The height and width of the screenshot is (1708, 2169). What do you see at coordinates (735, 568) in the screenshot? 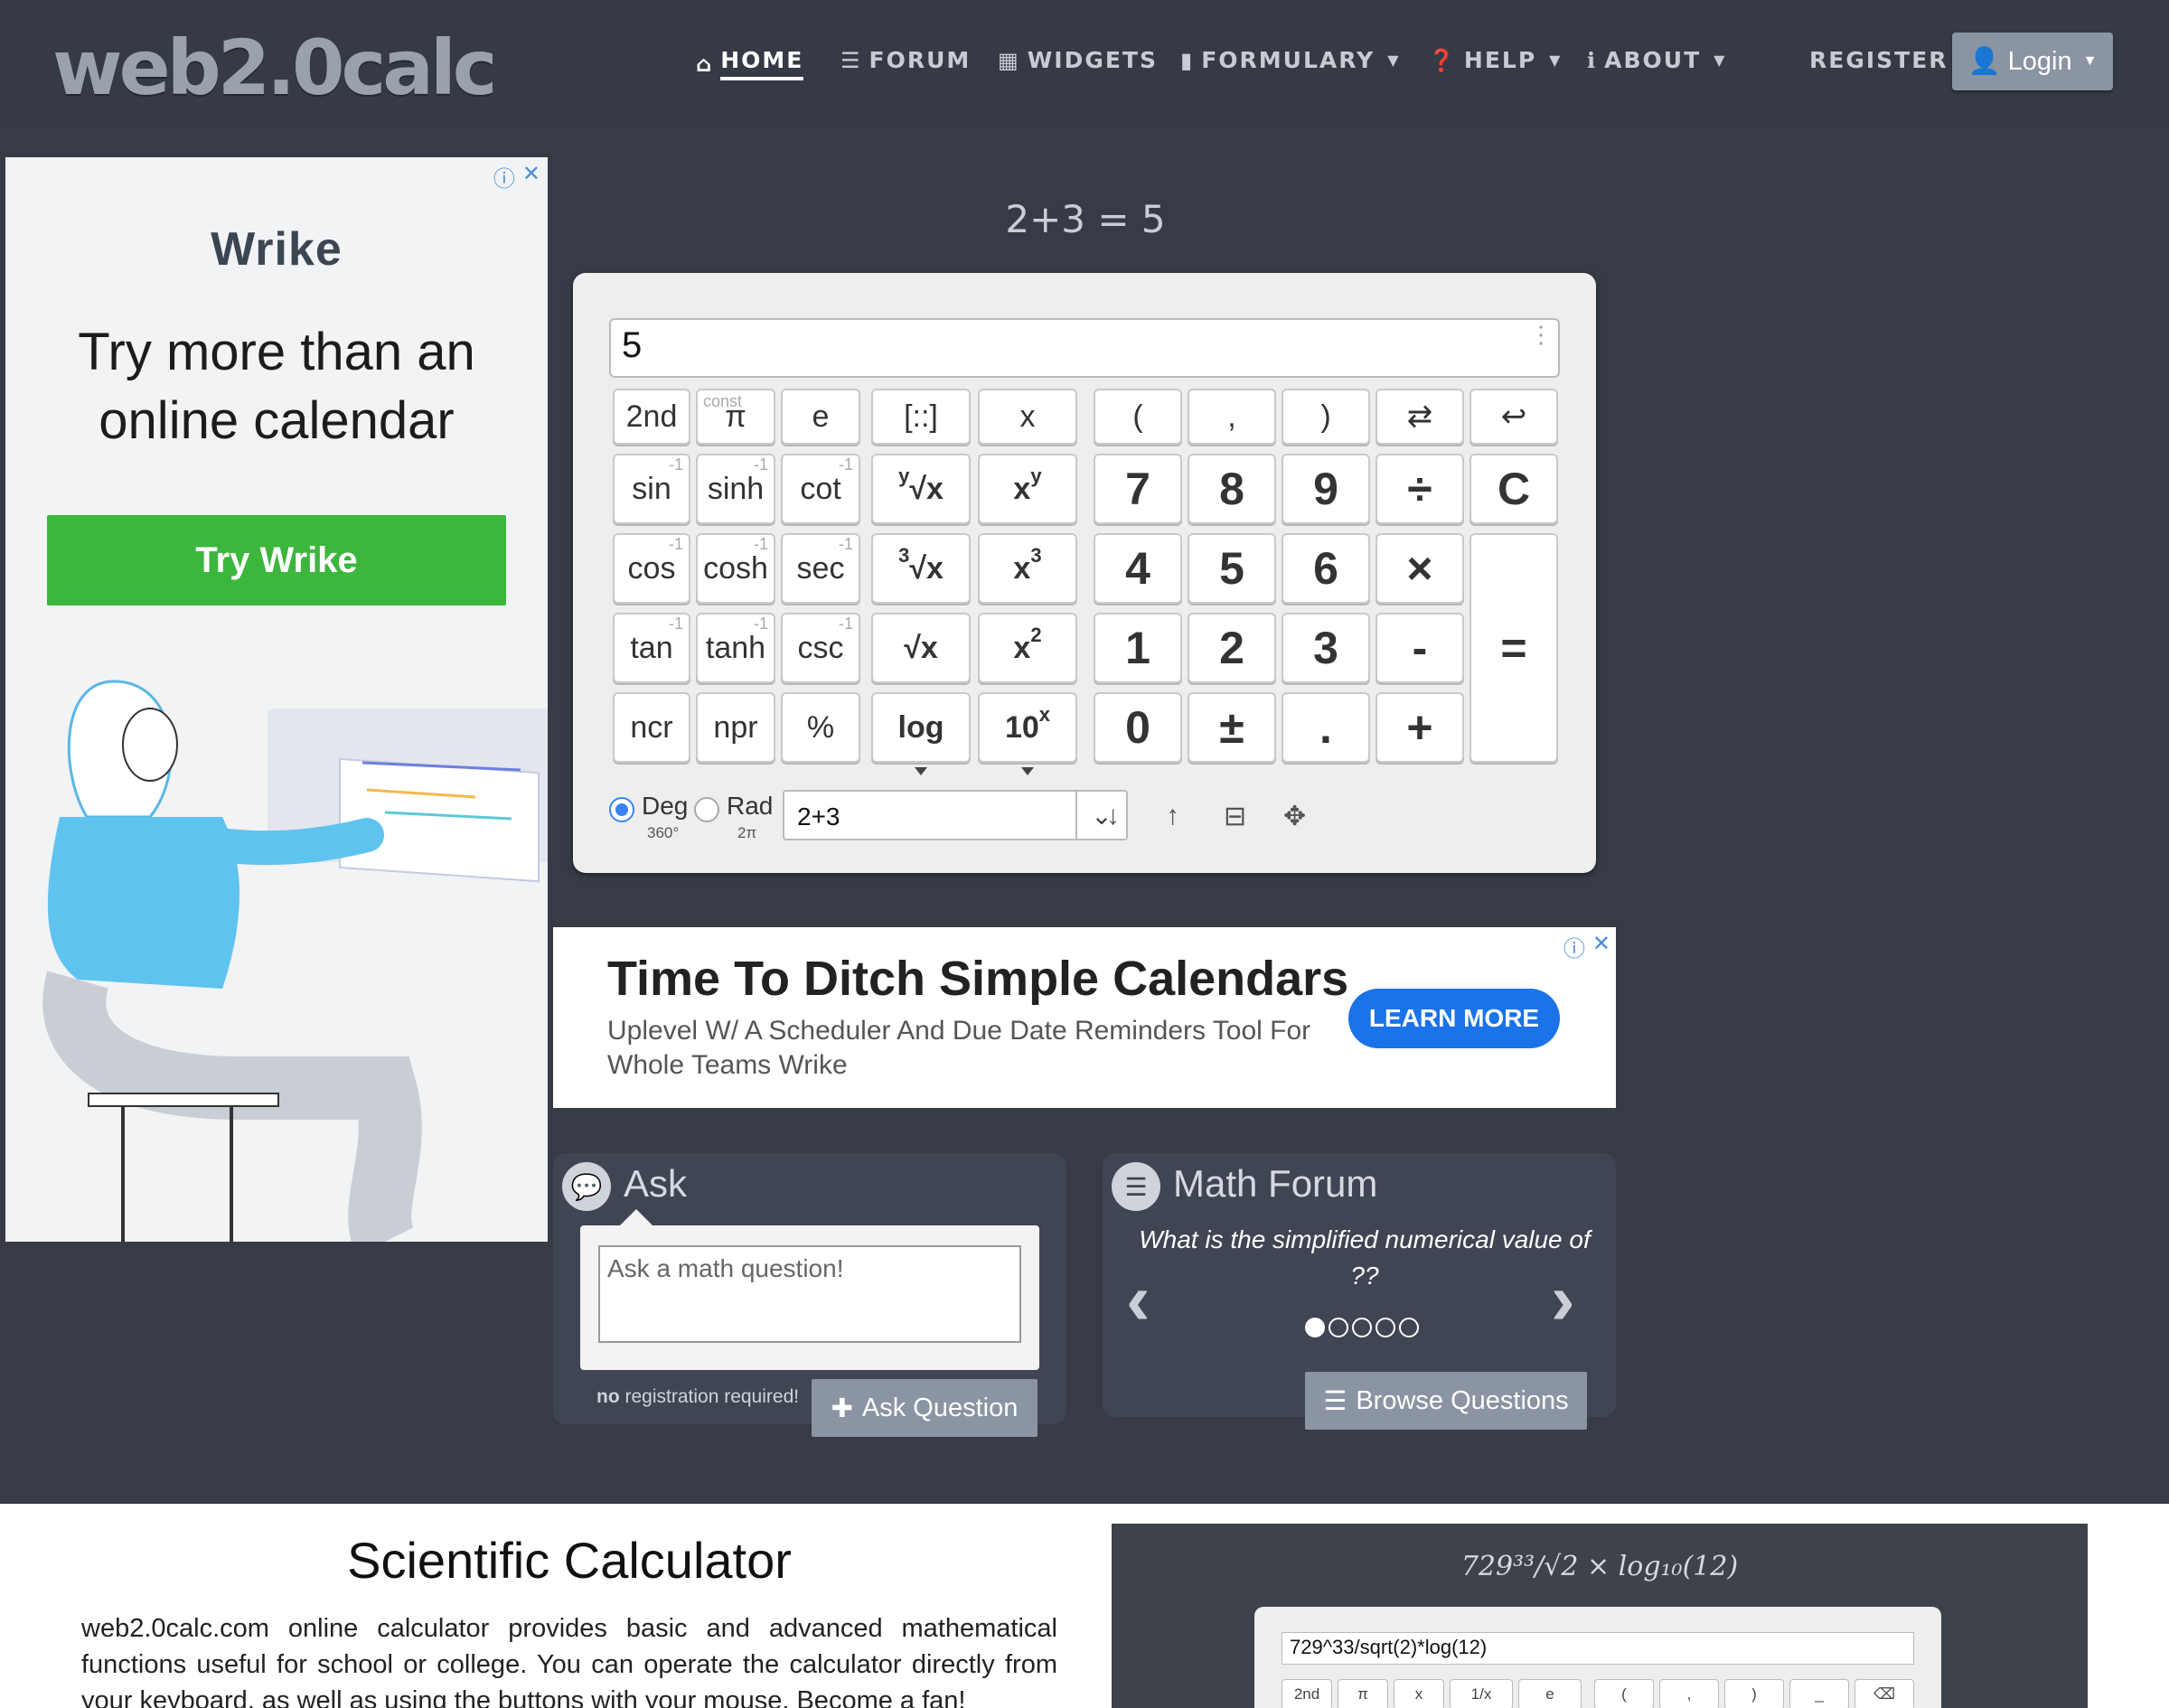
I see `key-cosh: -1 cosh` at bounding box center [735, 568].